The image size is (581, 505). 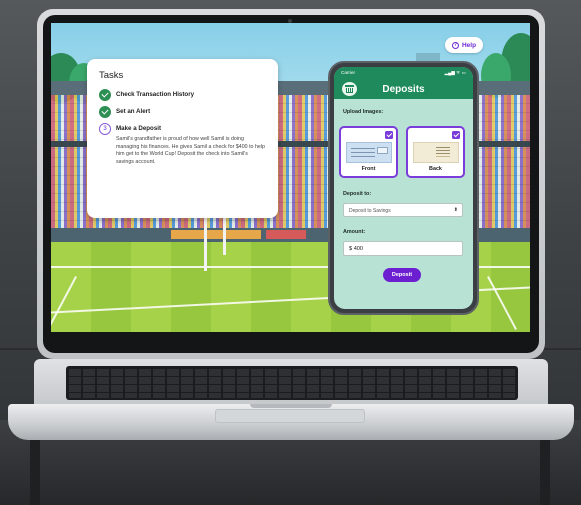 I want to click on amount-field: $ 400, so click(x=403, y=248).